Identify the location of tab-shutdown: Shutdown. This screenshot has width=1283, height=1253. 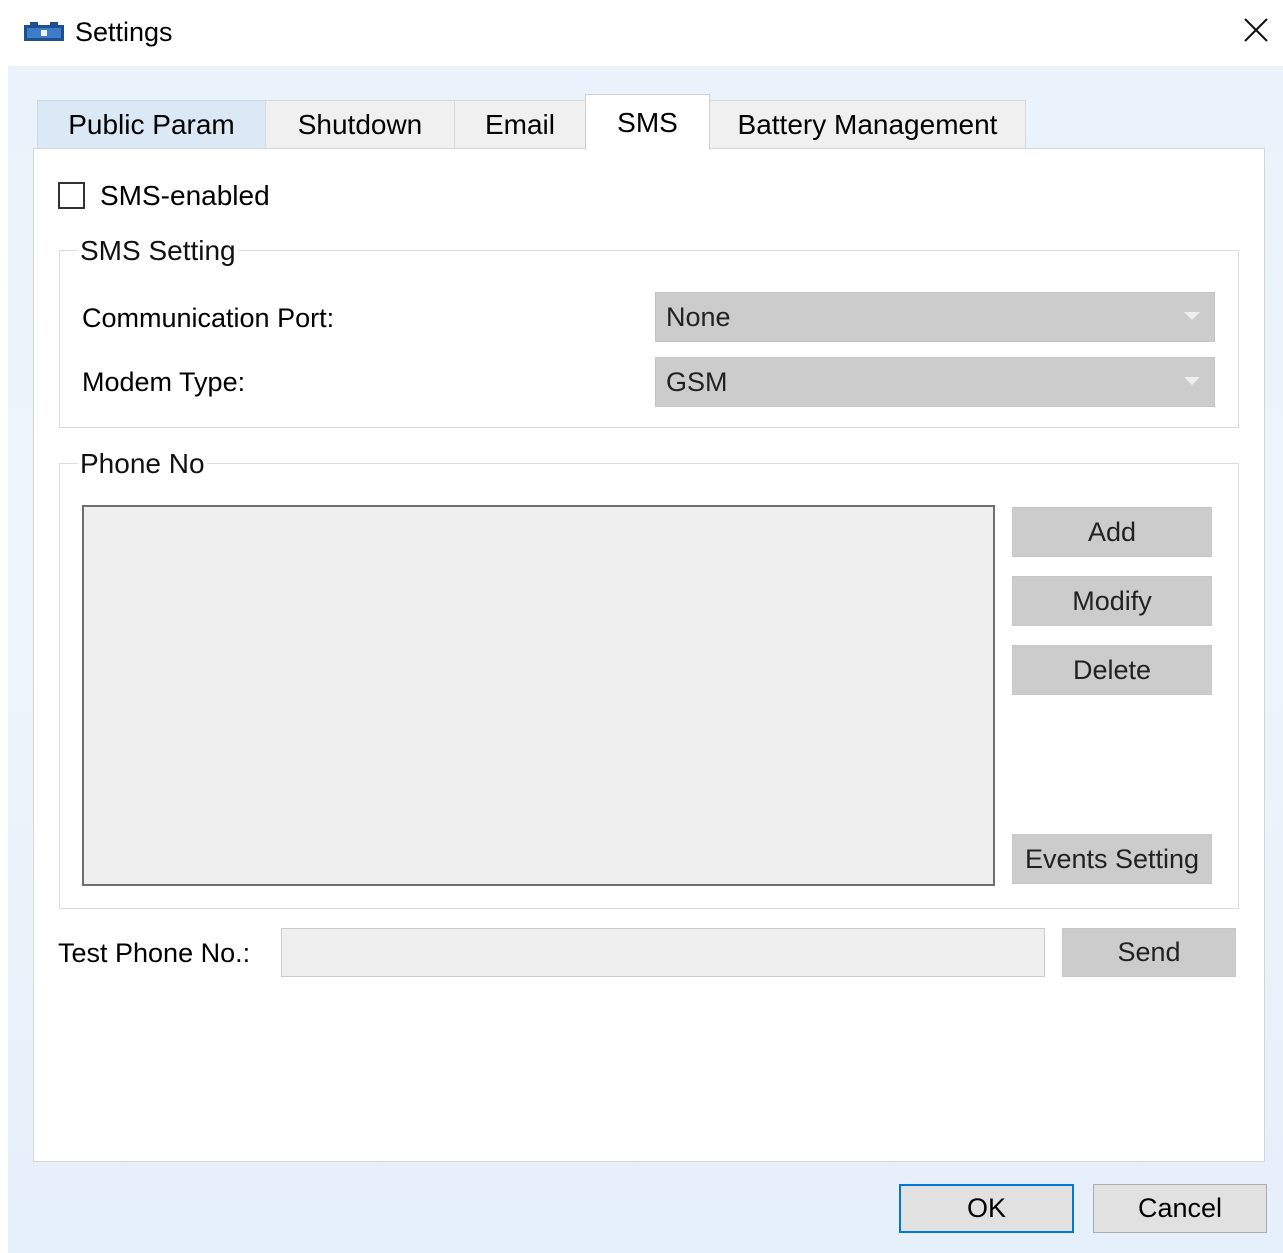
(360, 124).